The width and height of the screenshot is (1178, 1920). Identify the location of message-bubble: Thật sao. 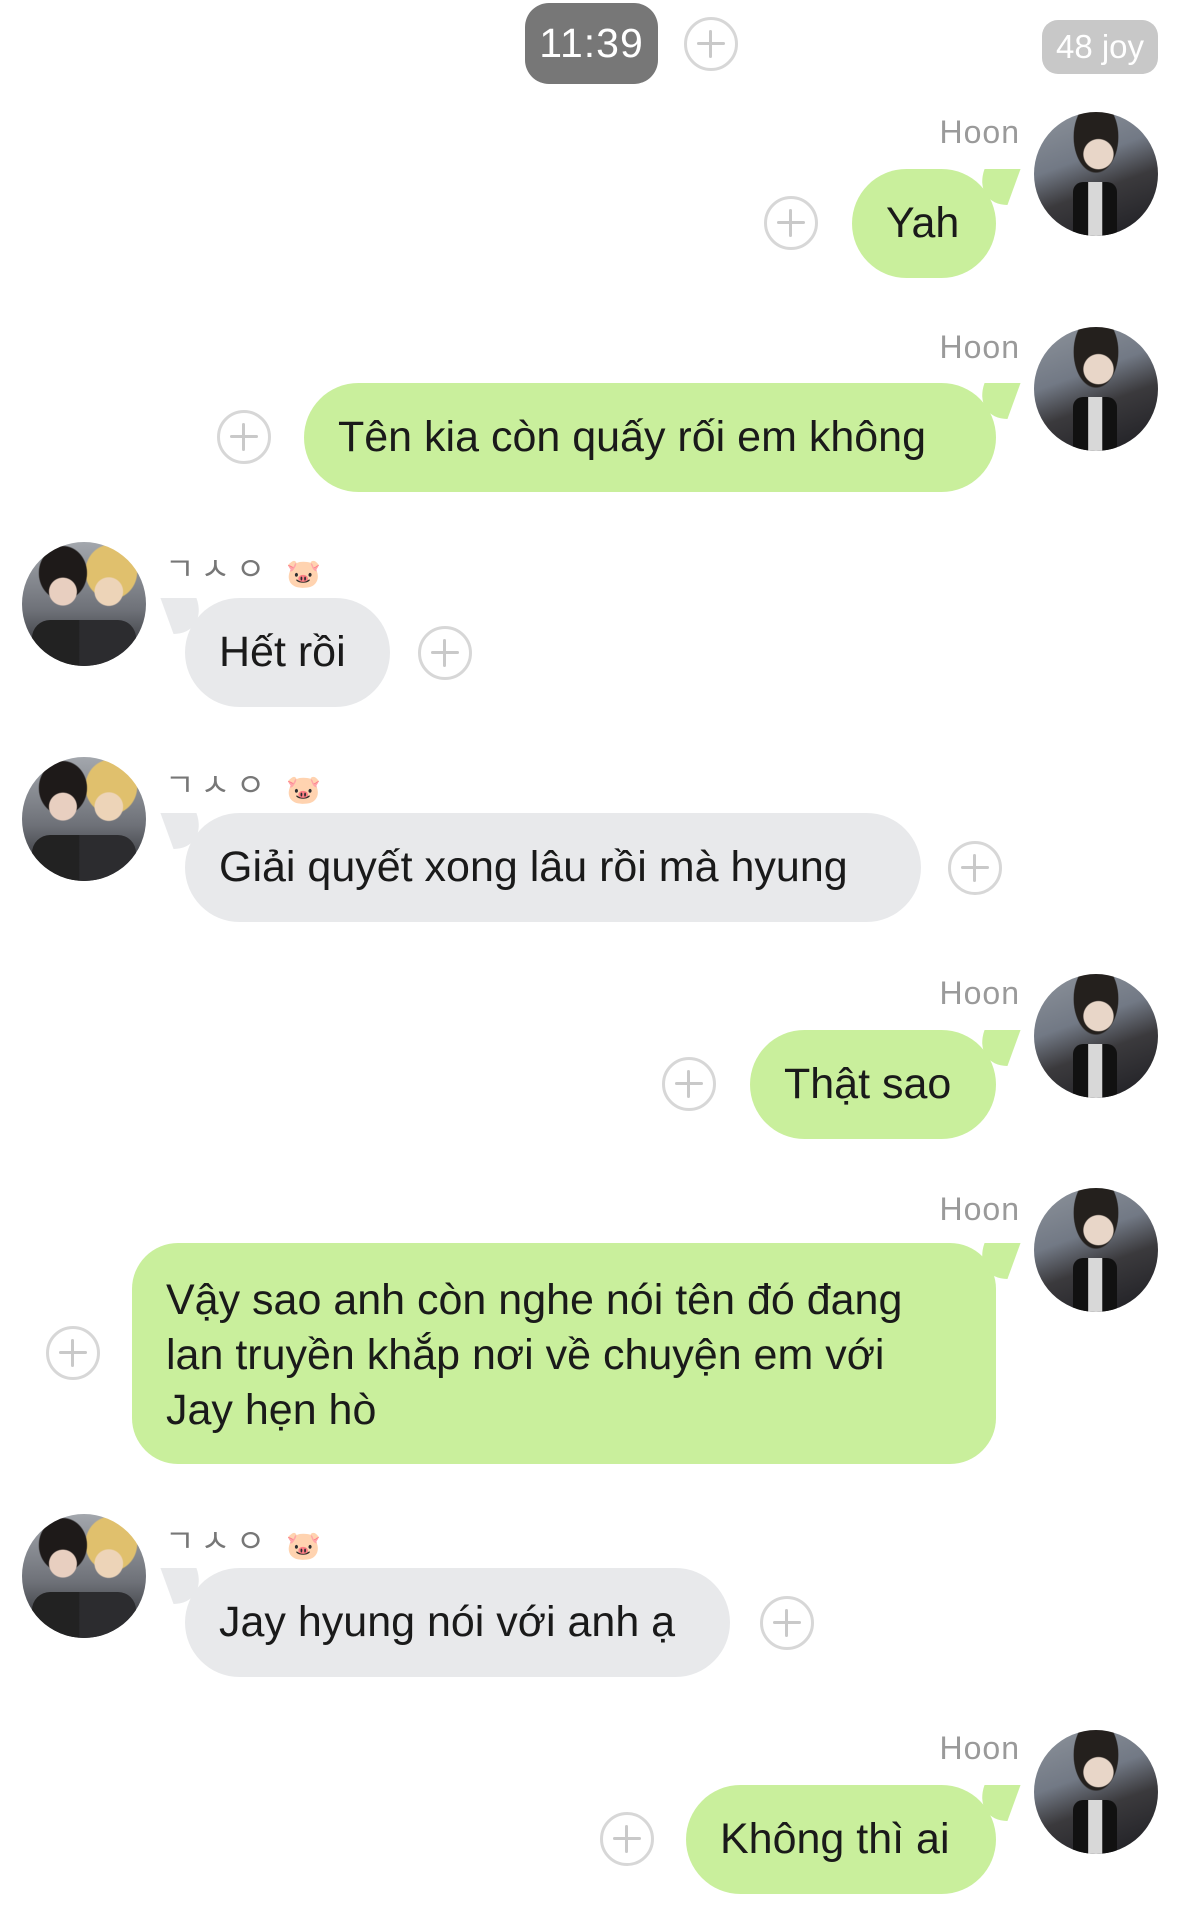
(873, 1084).